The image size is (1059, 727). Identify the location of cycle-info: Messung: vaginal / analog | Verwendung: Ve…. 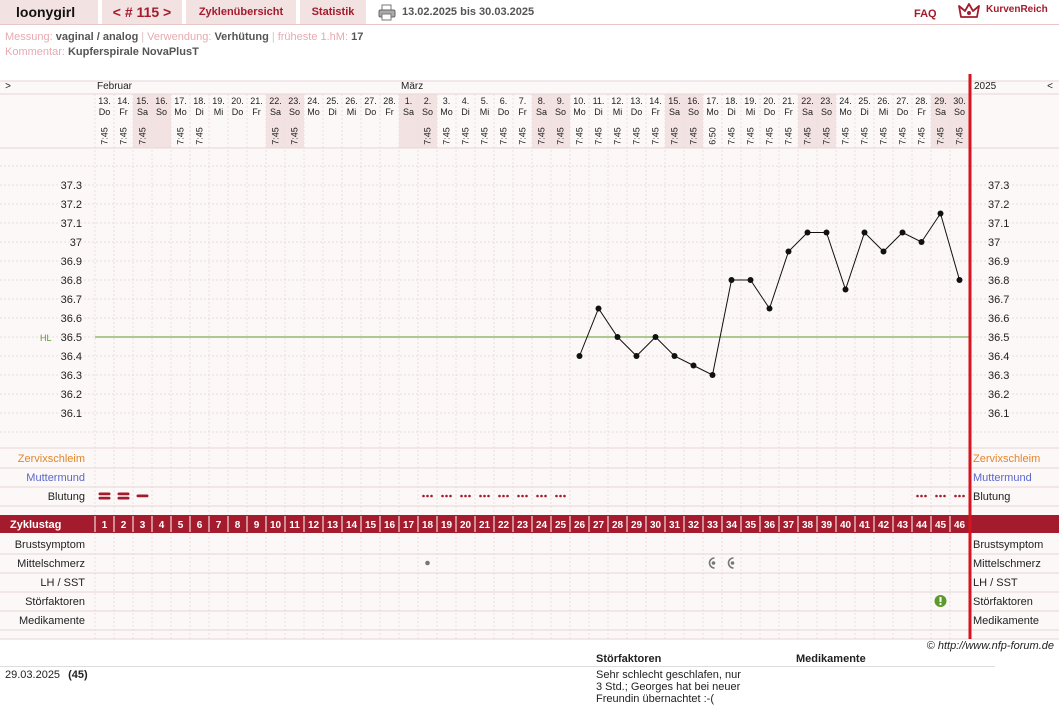
(184, 45).